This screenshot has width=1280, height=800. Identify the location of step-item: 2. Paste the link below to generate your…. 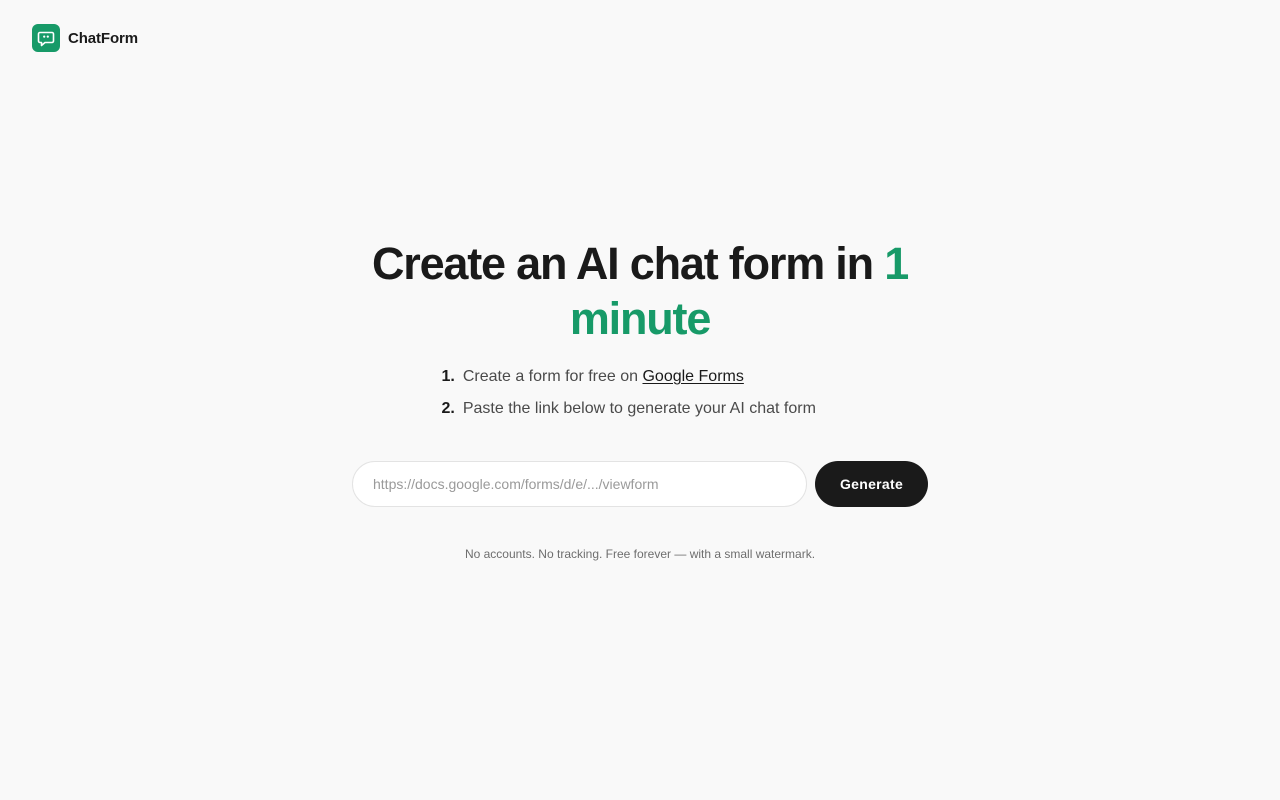
(642, 416).